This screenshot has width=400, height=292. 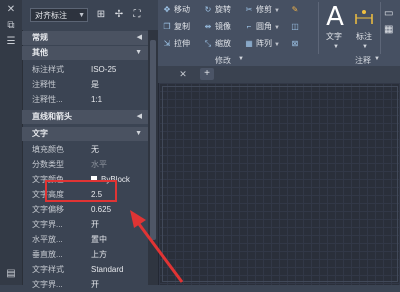 What do you see at coordinates (208, 43) in the screenshot?
I see `scale-icon: ⤡` at bounding box center [208, 43].